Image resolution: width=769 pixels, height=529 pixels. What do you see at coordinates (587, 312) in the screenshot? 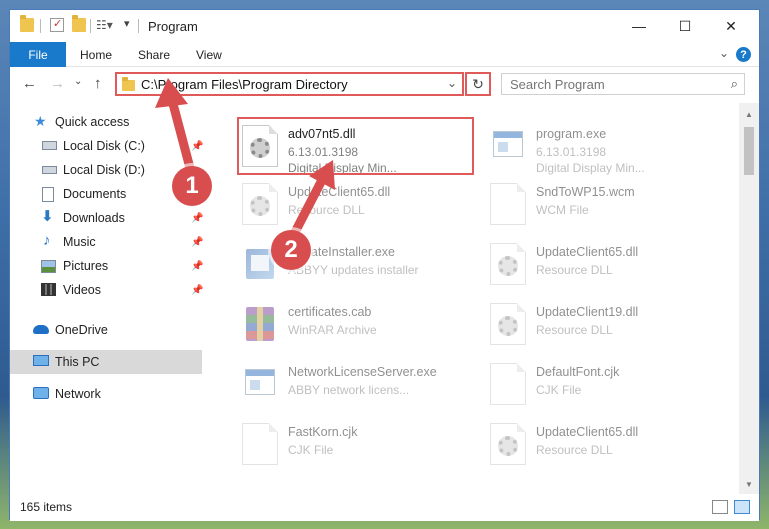
I see `file-name: UpdateClient19.dll` at bounding box center [587, 312].